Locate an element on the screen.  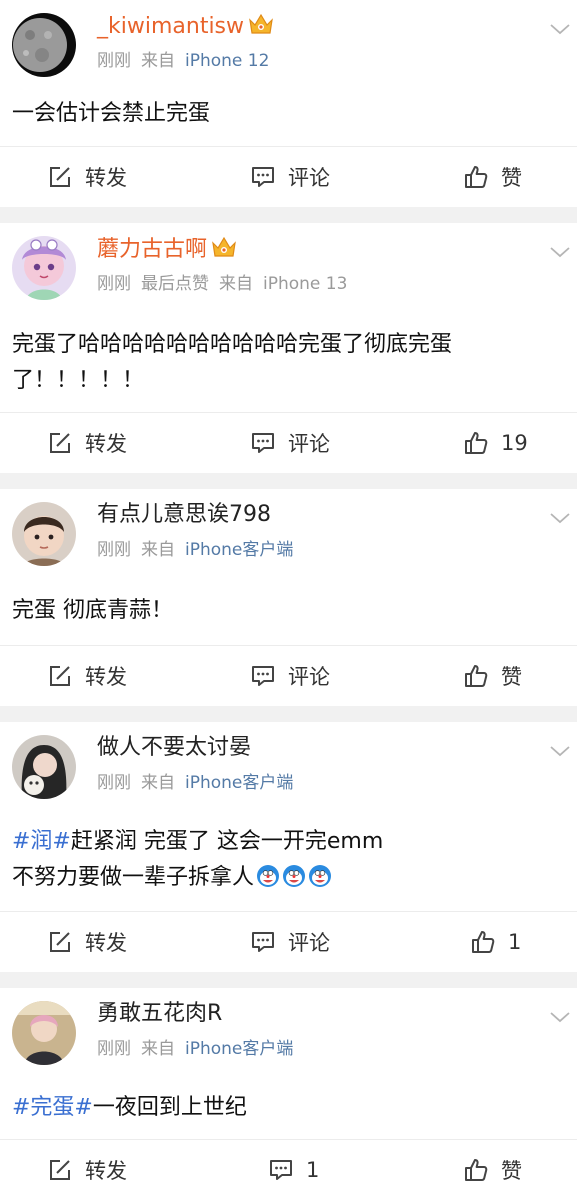
comment-button: 1 is located at coordinates (293, 1170).